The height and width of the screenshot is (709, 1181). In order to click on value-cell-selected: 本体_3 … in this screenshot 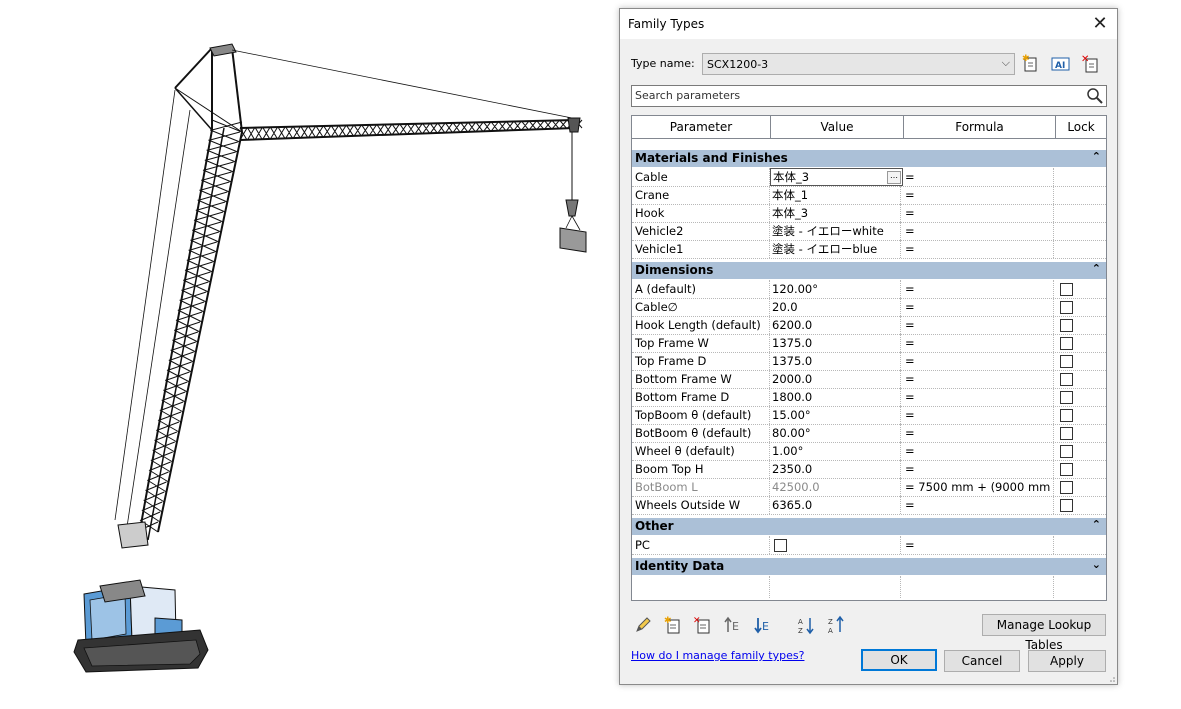, I will do `click(836, 177)`.